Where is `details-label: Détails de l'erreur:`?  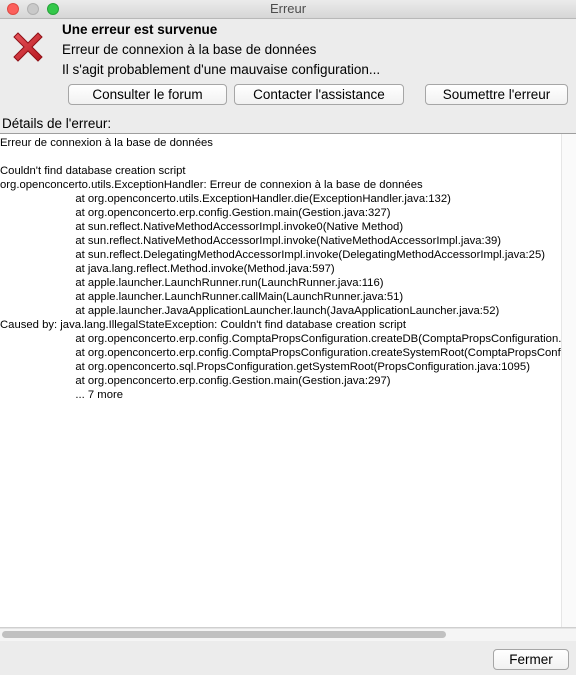 details-label: Détails de l'erreur: is located at coordinates (57, 123).